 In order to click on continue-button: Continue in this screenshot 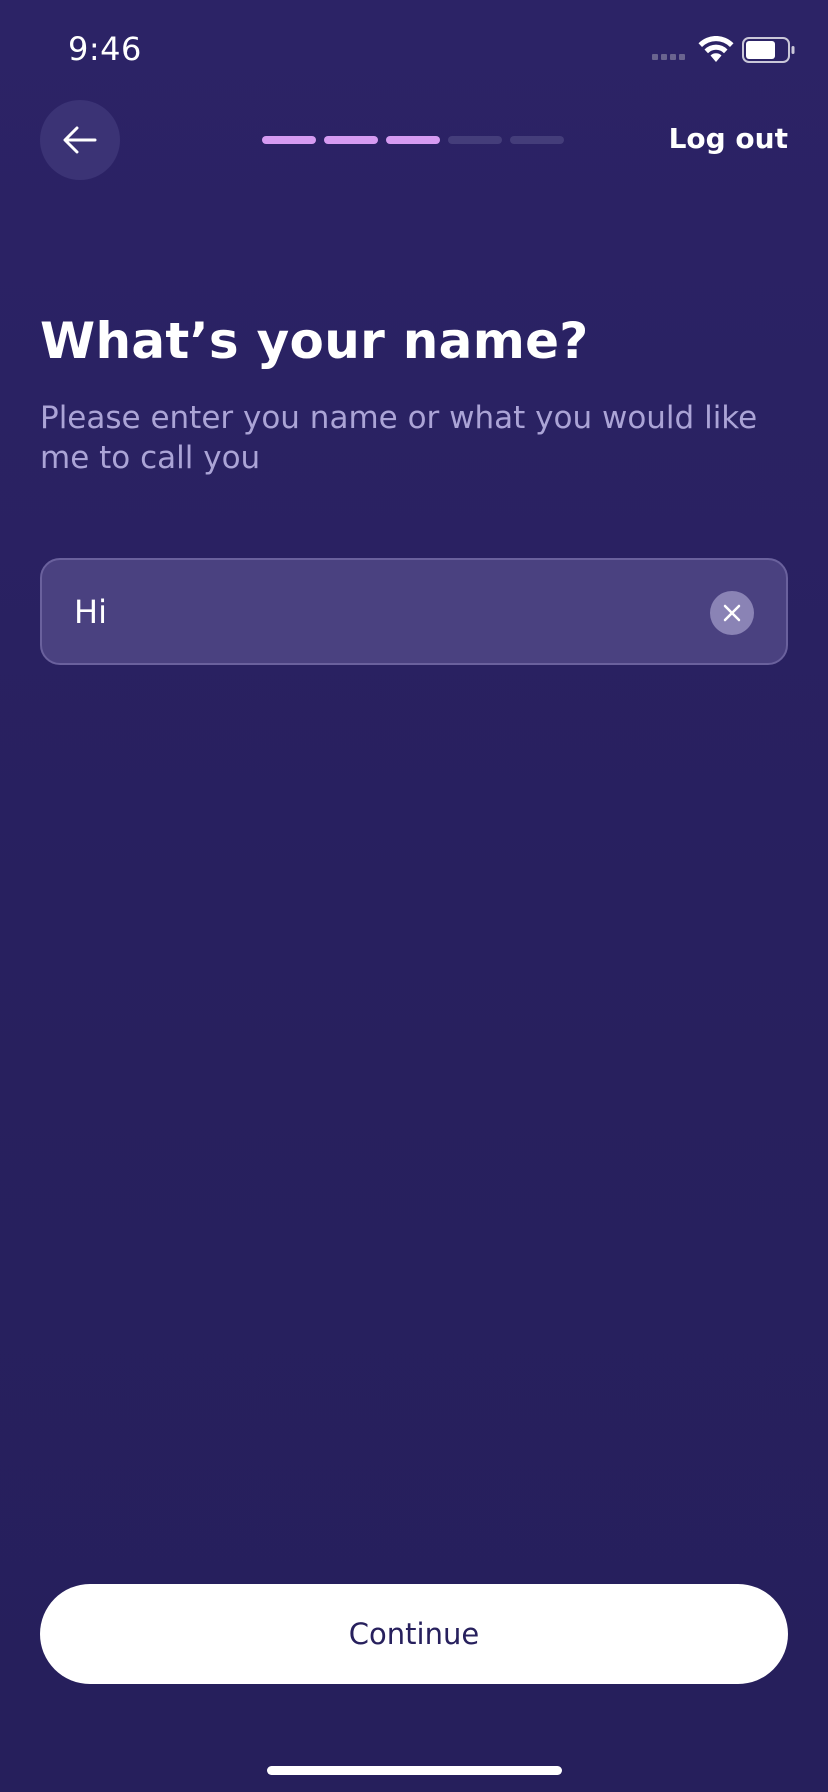, I will do `click(414, 1634)`.